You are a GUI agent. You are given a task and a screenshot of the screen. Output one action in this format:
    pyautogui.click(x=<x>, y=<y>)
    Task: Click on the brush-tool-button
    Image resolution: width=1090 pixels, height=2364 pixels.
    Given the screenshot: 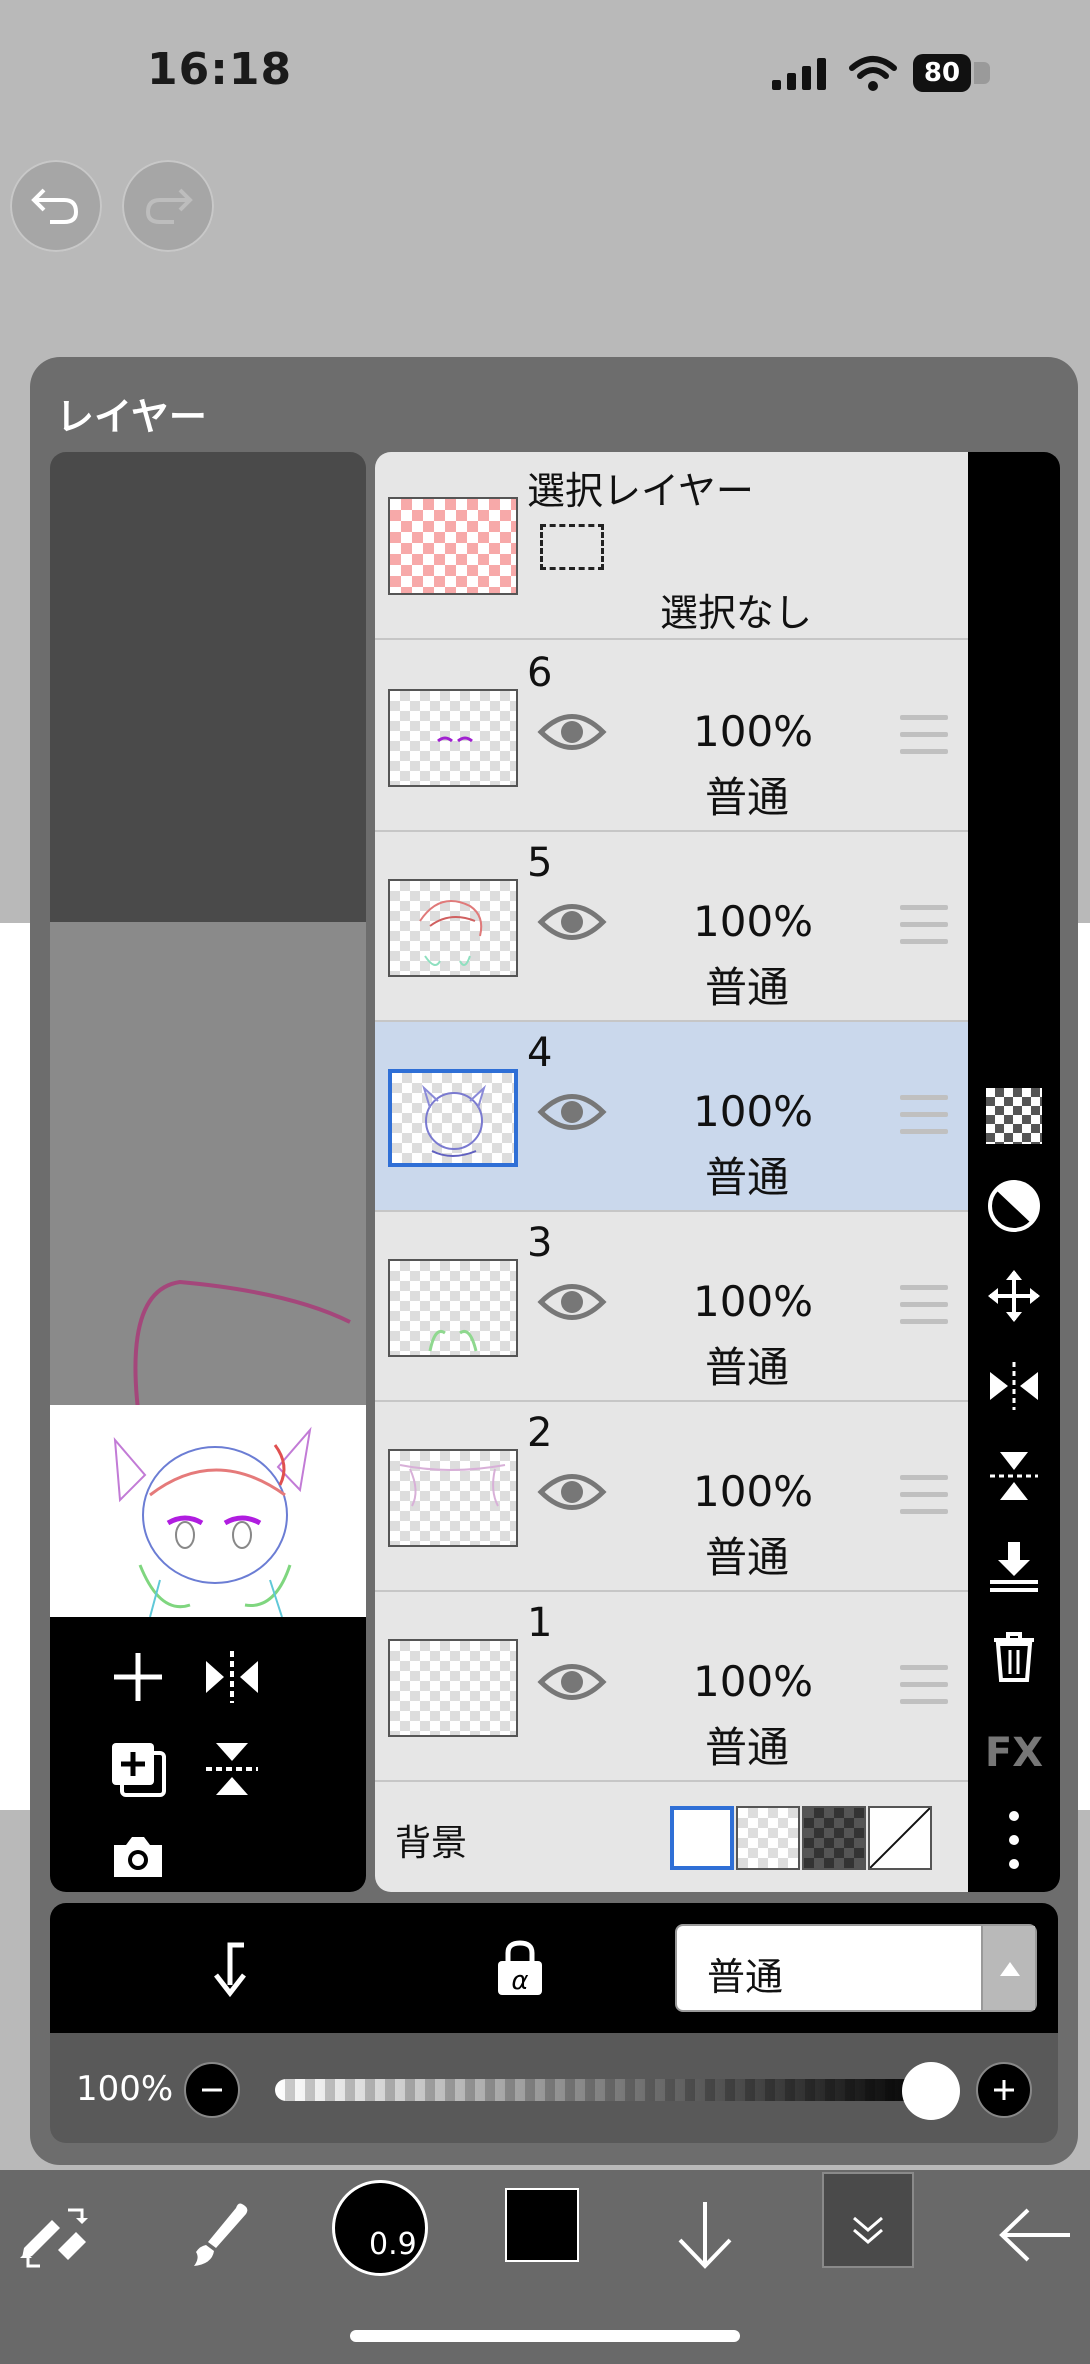 What is the action you would take?
    pyautogui.click(x=217, y=2235)
    